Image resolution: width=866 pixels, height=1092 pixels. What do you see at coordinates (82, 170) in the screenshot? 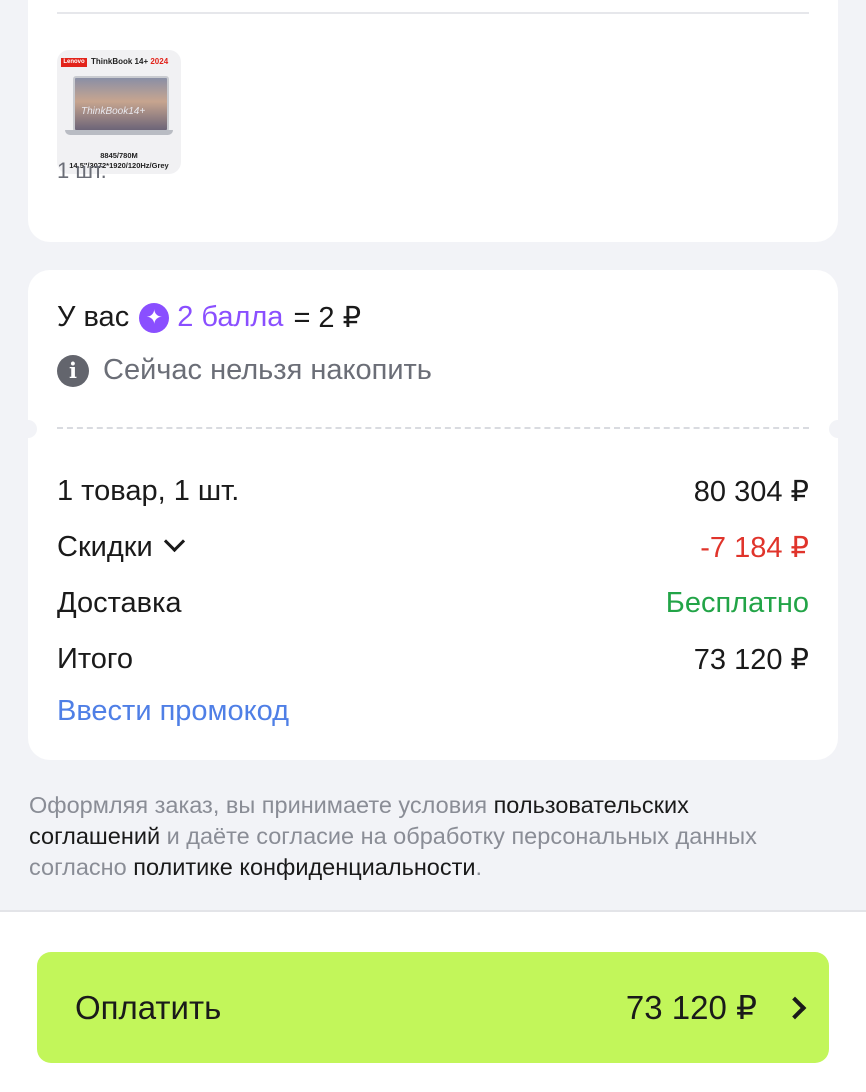
I see `product-quantity: 1 шт.` at bounding box center [82, 170].